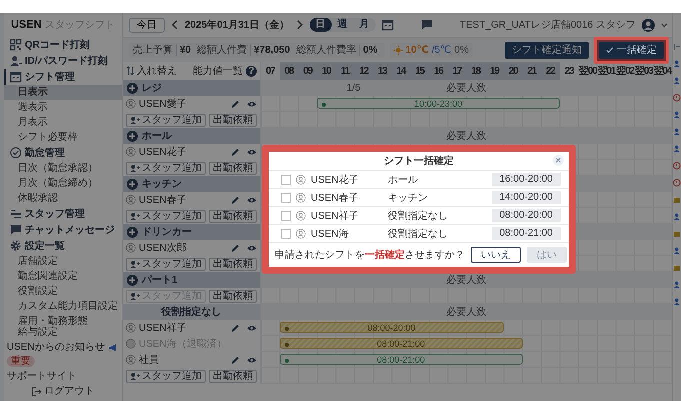 This screenshot has height=401, width=681. Describe the element at coordinates (192, 312) in the screenshot. I see `group-name: 役割指定なし` at that location.